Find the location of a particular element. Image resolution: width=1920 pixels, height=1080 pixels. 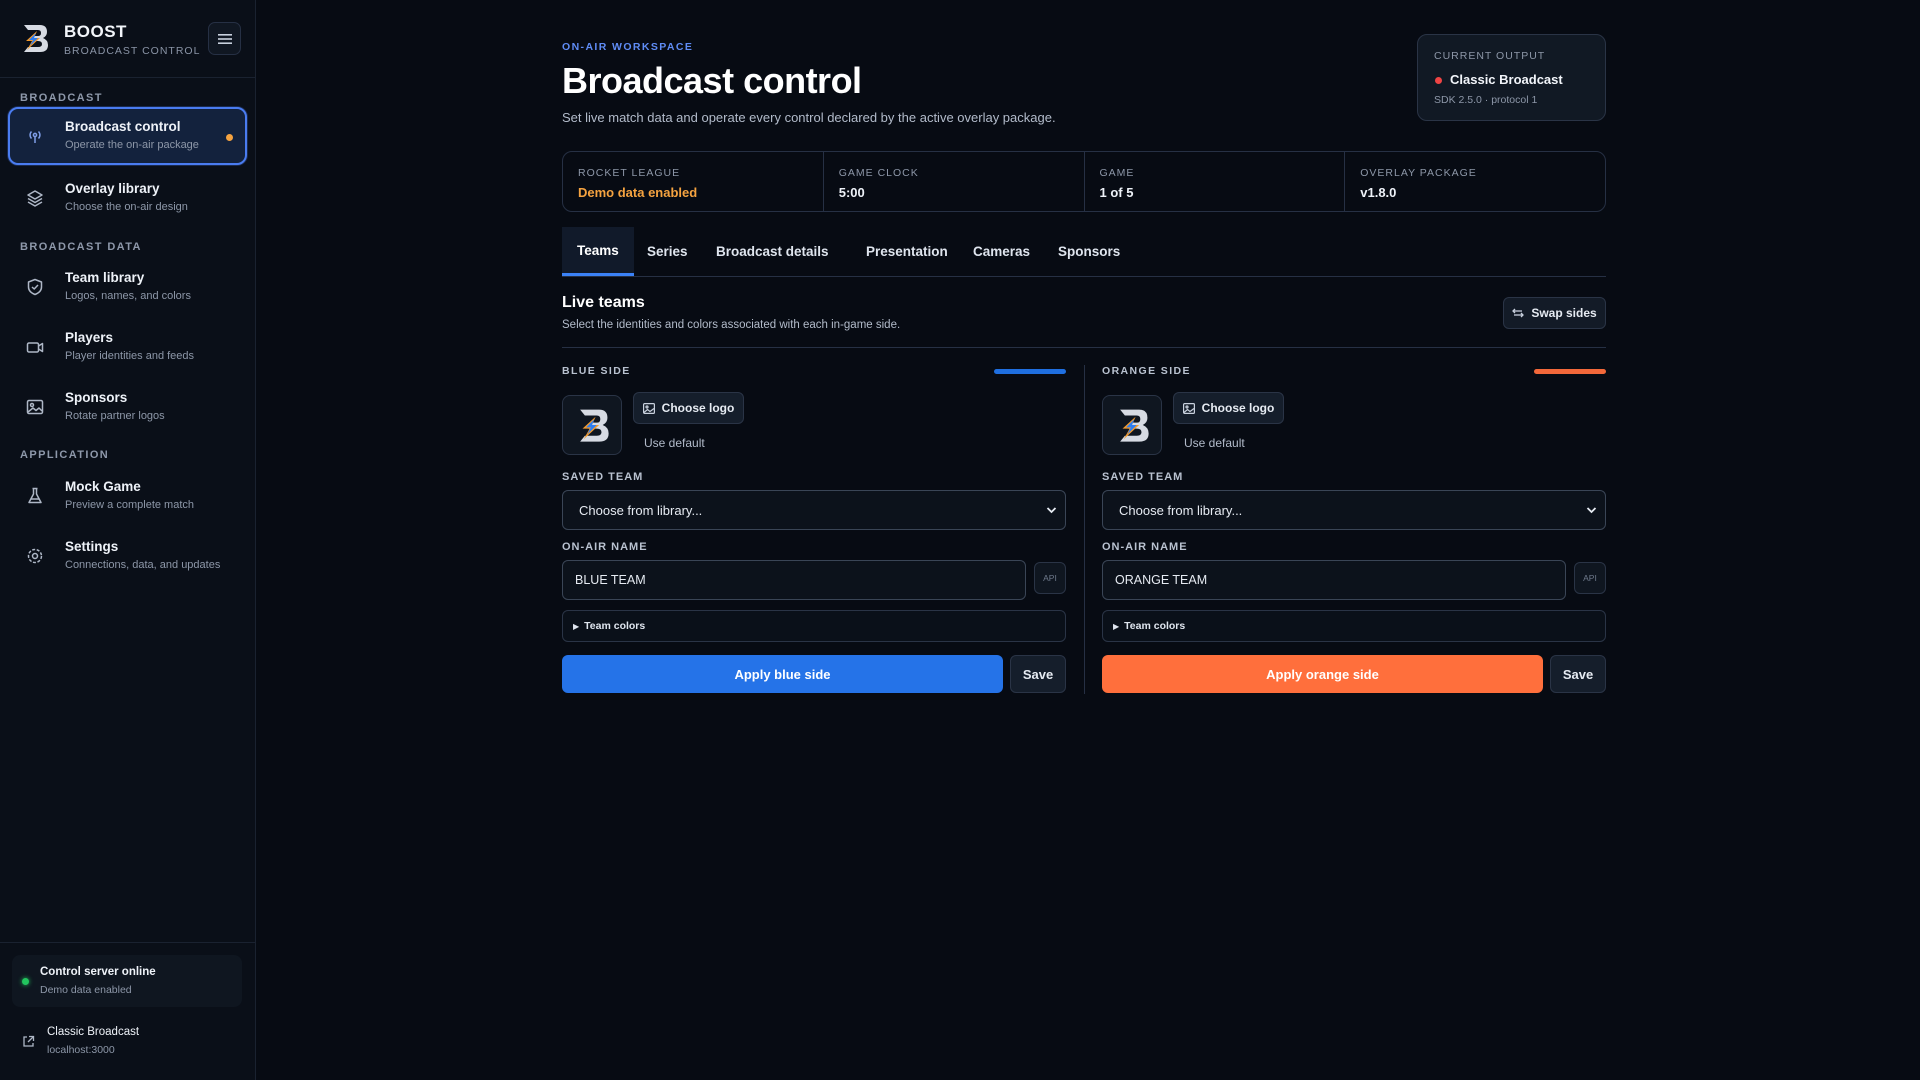

output-status-dot is located at coordinates (1438, 80).